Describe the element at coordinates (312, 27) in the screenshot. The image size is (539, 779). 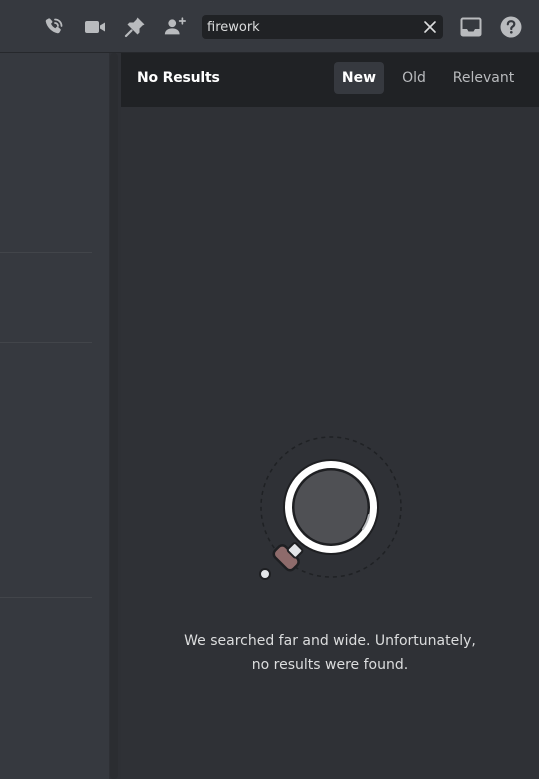
I see `search-input` at that location.